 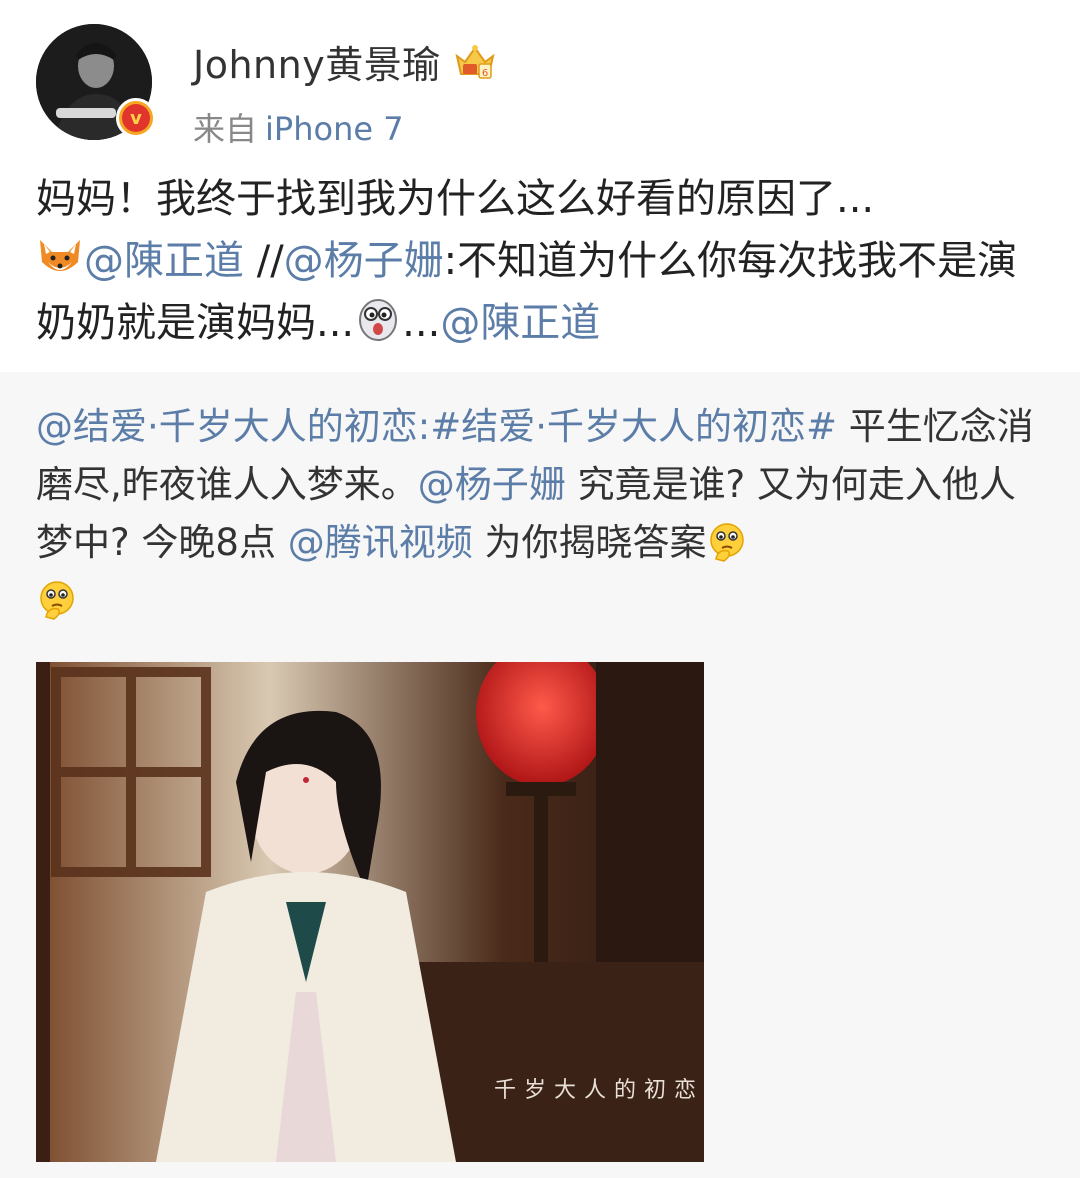 What do you see at coordinates (227, 426) in the screenshot?
I see `repost-author-mention: @结爱·千岁大人的初恋` at bounding box center [227, 426].